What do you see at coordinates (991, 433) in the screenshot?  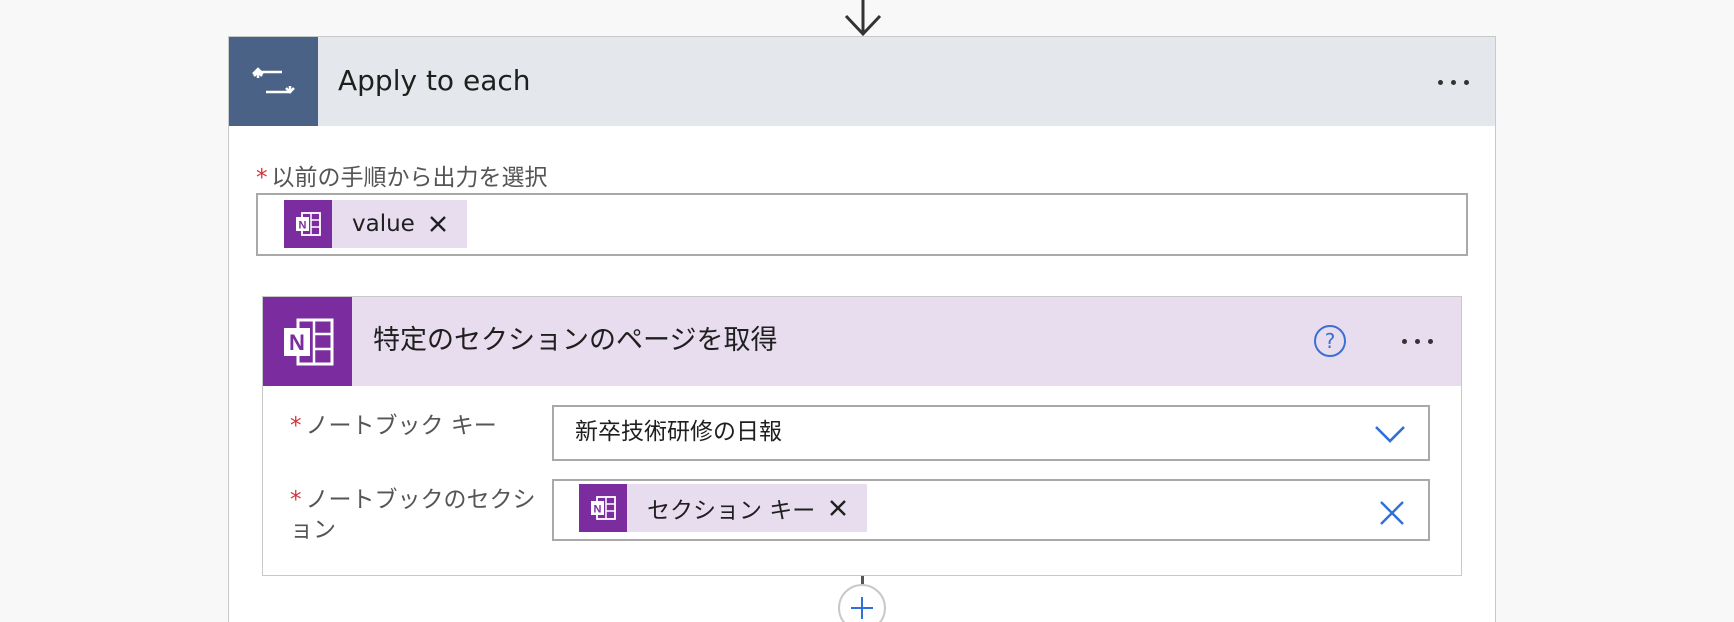 I see `notebook-key-select: 新卒技術研修の日報` at bounding box center [991, 433].